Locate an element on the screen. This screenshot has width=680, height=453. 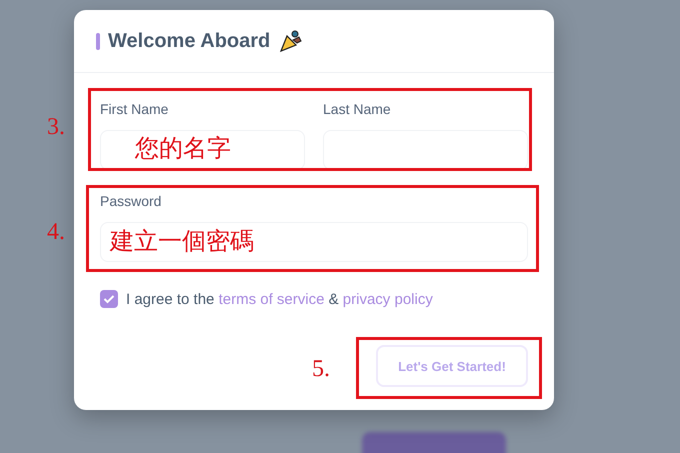
field-label: Password is located at coordinates (131, 201).